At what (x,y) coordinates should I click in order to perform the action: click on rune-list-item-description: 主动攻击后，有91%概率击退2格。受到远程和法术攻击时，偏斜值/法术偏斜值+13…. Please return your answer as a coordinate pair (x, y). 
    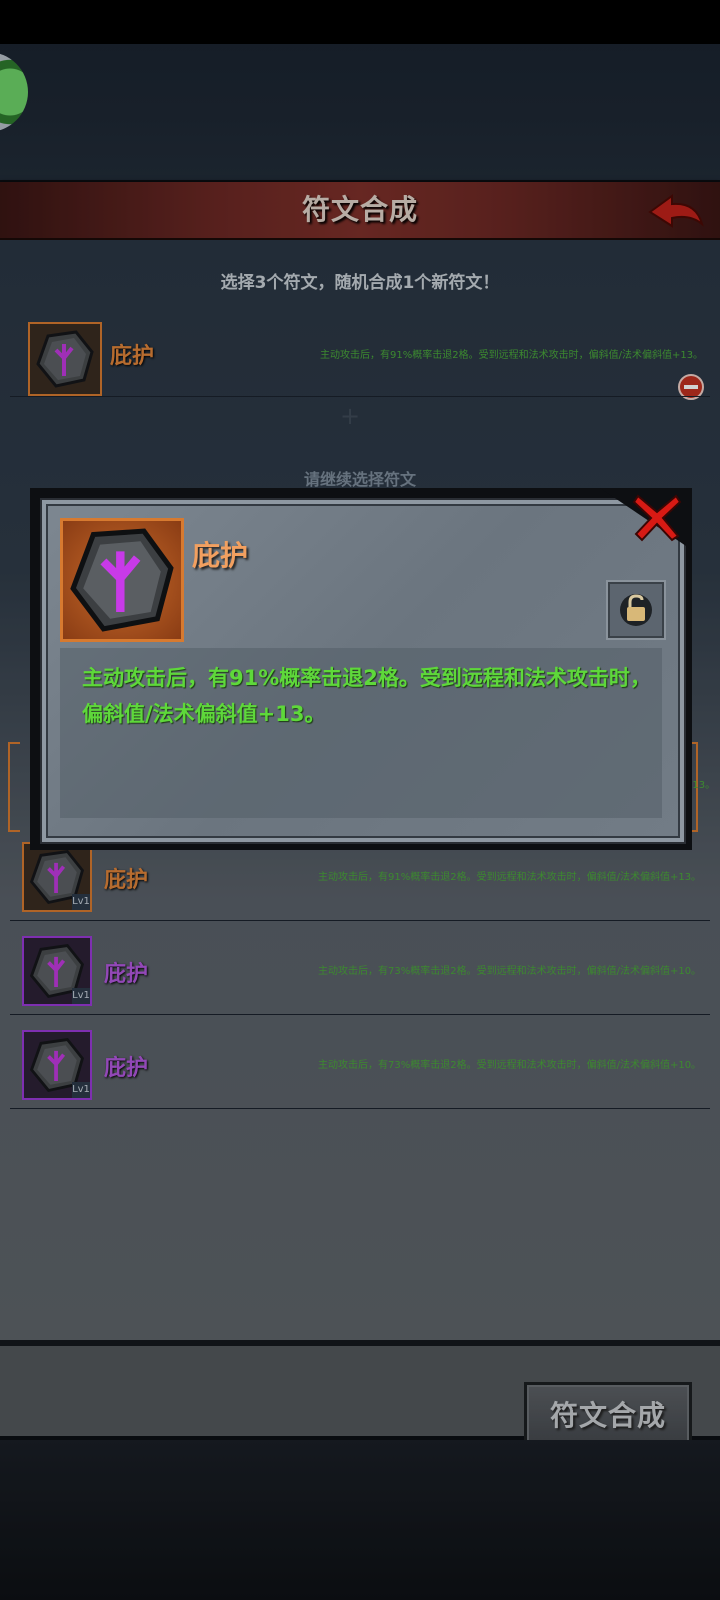
    Looking at the image, I should click on (510, 877).